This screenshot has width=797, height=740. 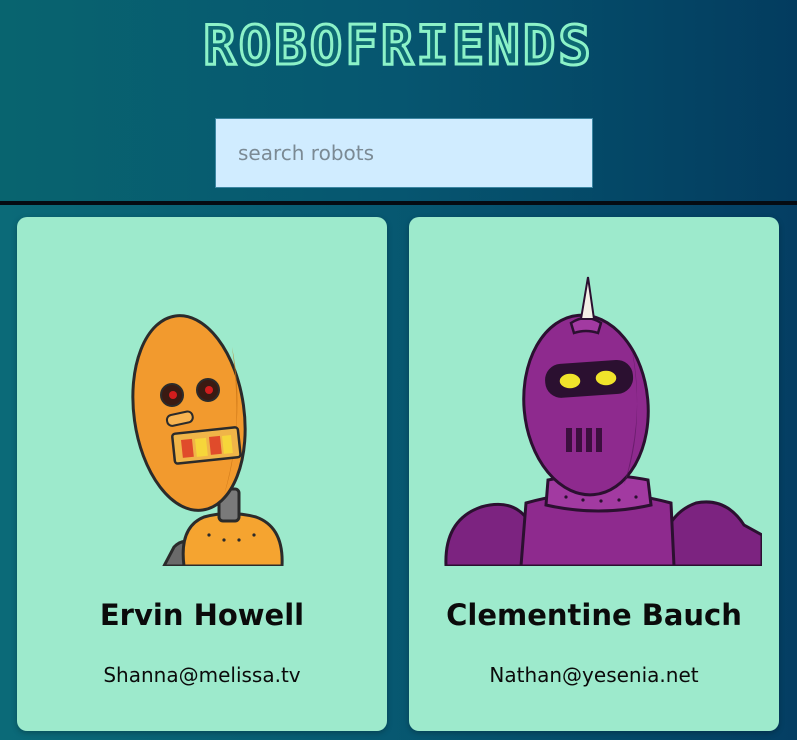 What do you see at coordinates (202, 615) in the screenshot?
I see `robot-name: Ervin Howell` at bounding box center [202, 615].